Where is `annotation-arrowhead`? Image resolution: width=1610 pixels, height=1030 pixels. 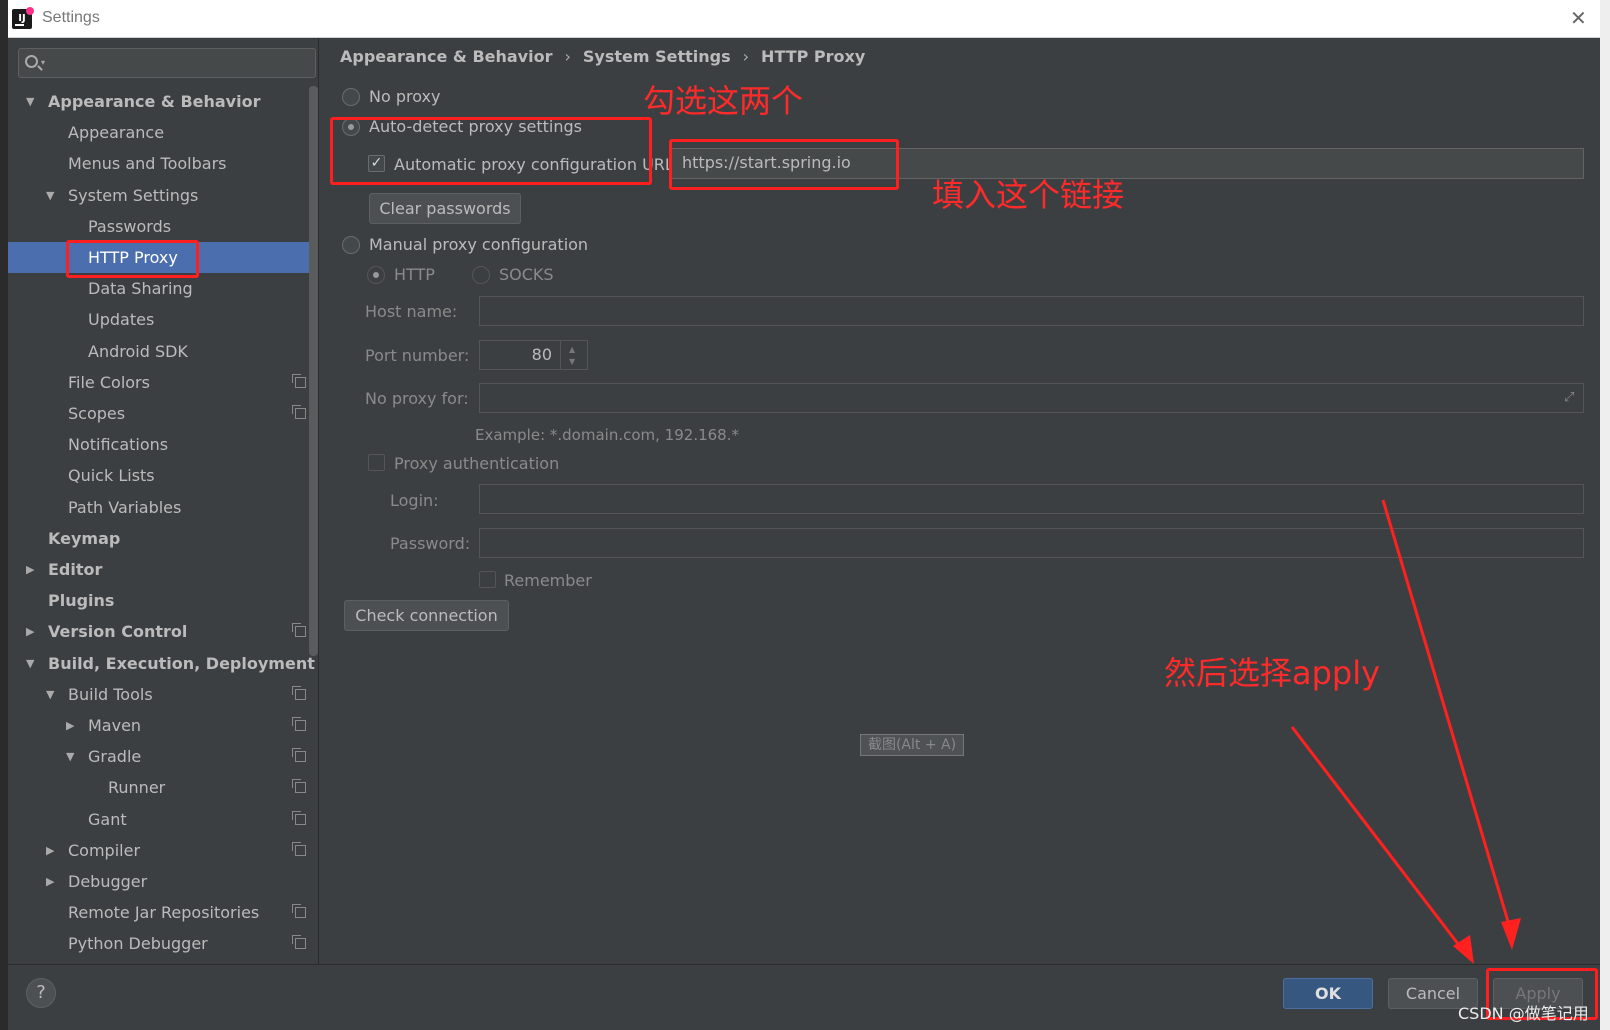
annotation-arrowhead is located at coordinates (1511, 934).